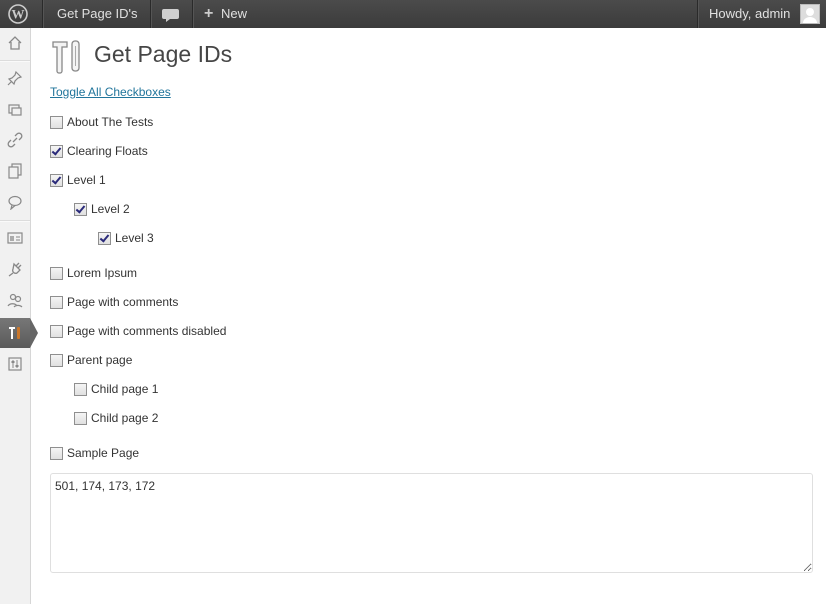  Describe the element at coordinates (125, 389) in the screenshot. I see `page-checkbox-label: Child page 1` at that location.